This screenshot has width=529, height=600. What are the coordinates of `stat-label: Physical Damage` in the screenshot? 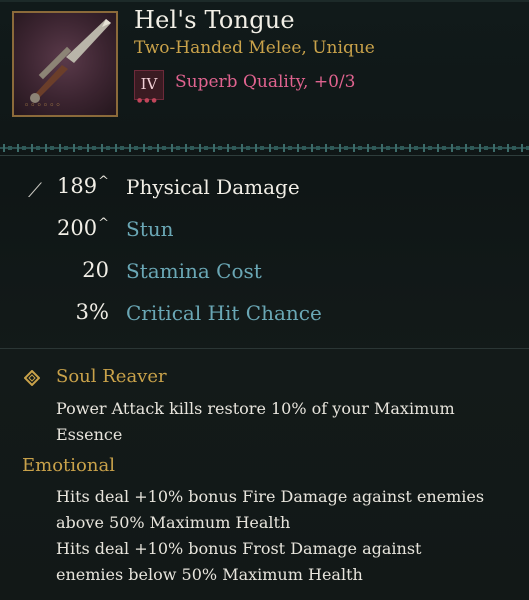 It's located at (213, 187).